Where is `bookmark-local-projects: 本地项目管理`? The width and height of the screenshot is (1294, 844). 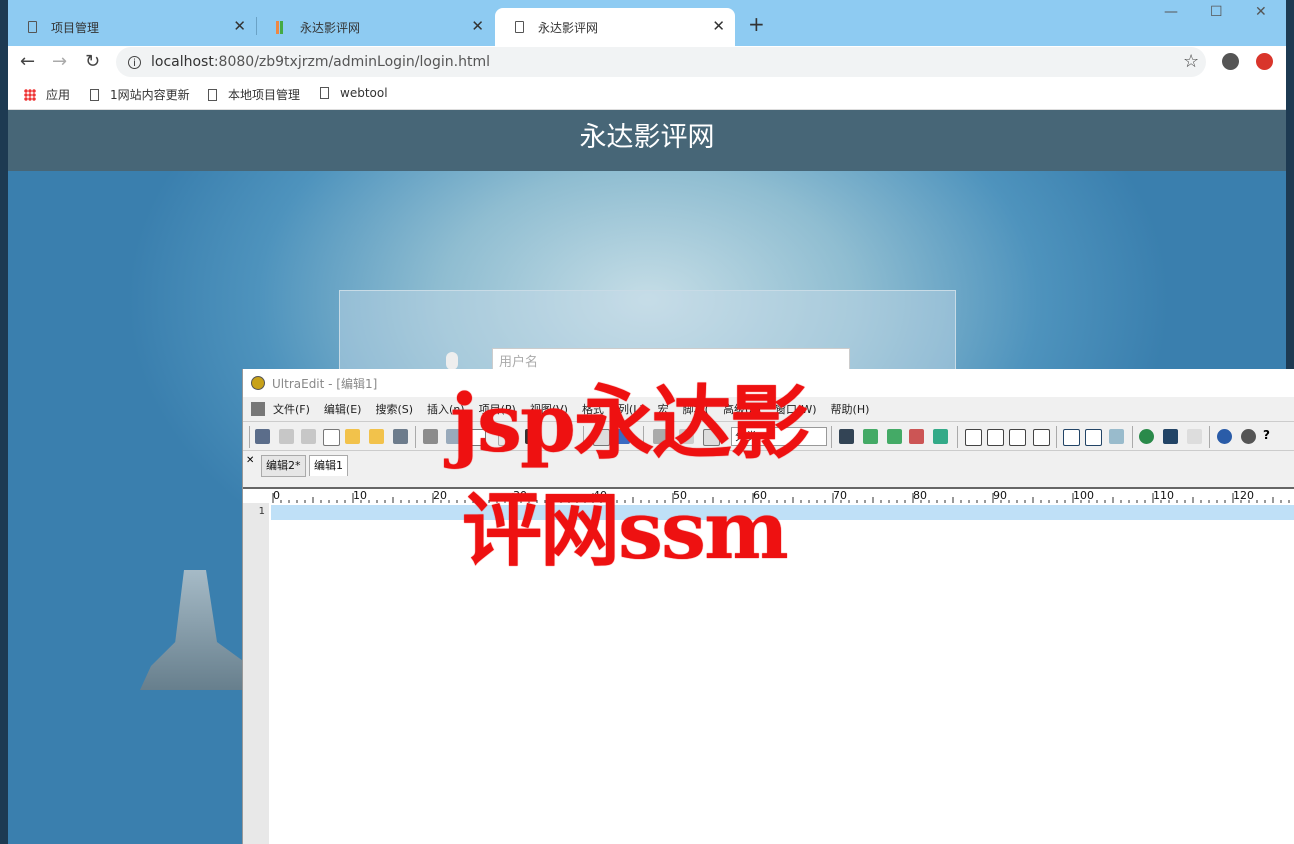
bookmark-local-projects: 本地项目管理 is located at coordinates (254, 94).